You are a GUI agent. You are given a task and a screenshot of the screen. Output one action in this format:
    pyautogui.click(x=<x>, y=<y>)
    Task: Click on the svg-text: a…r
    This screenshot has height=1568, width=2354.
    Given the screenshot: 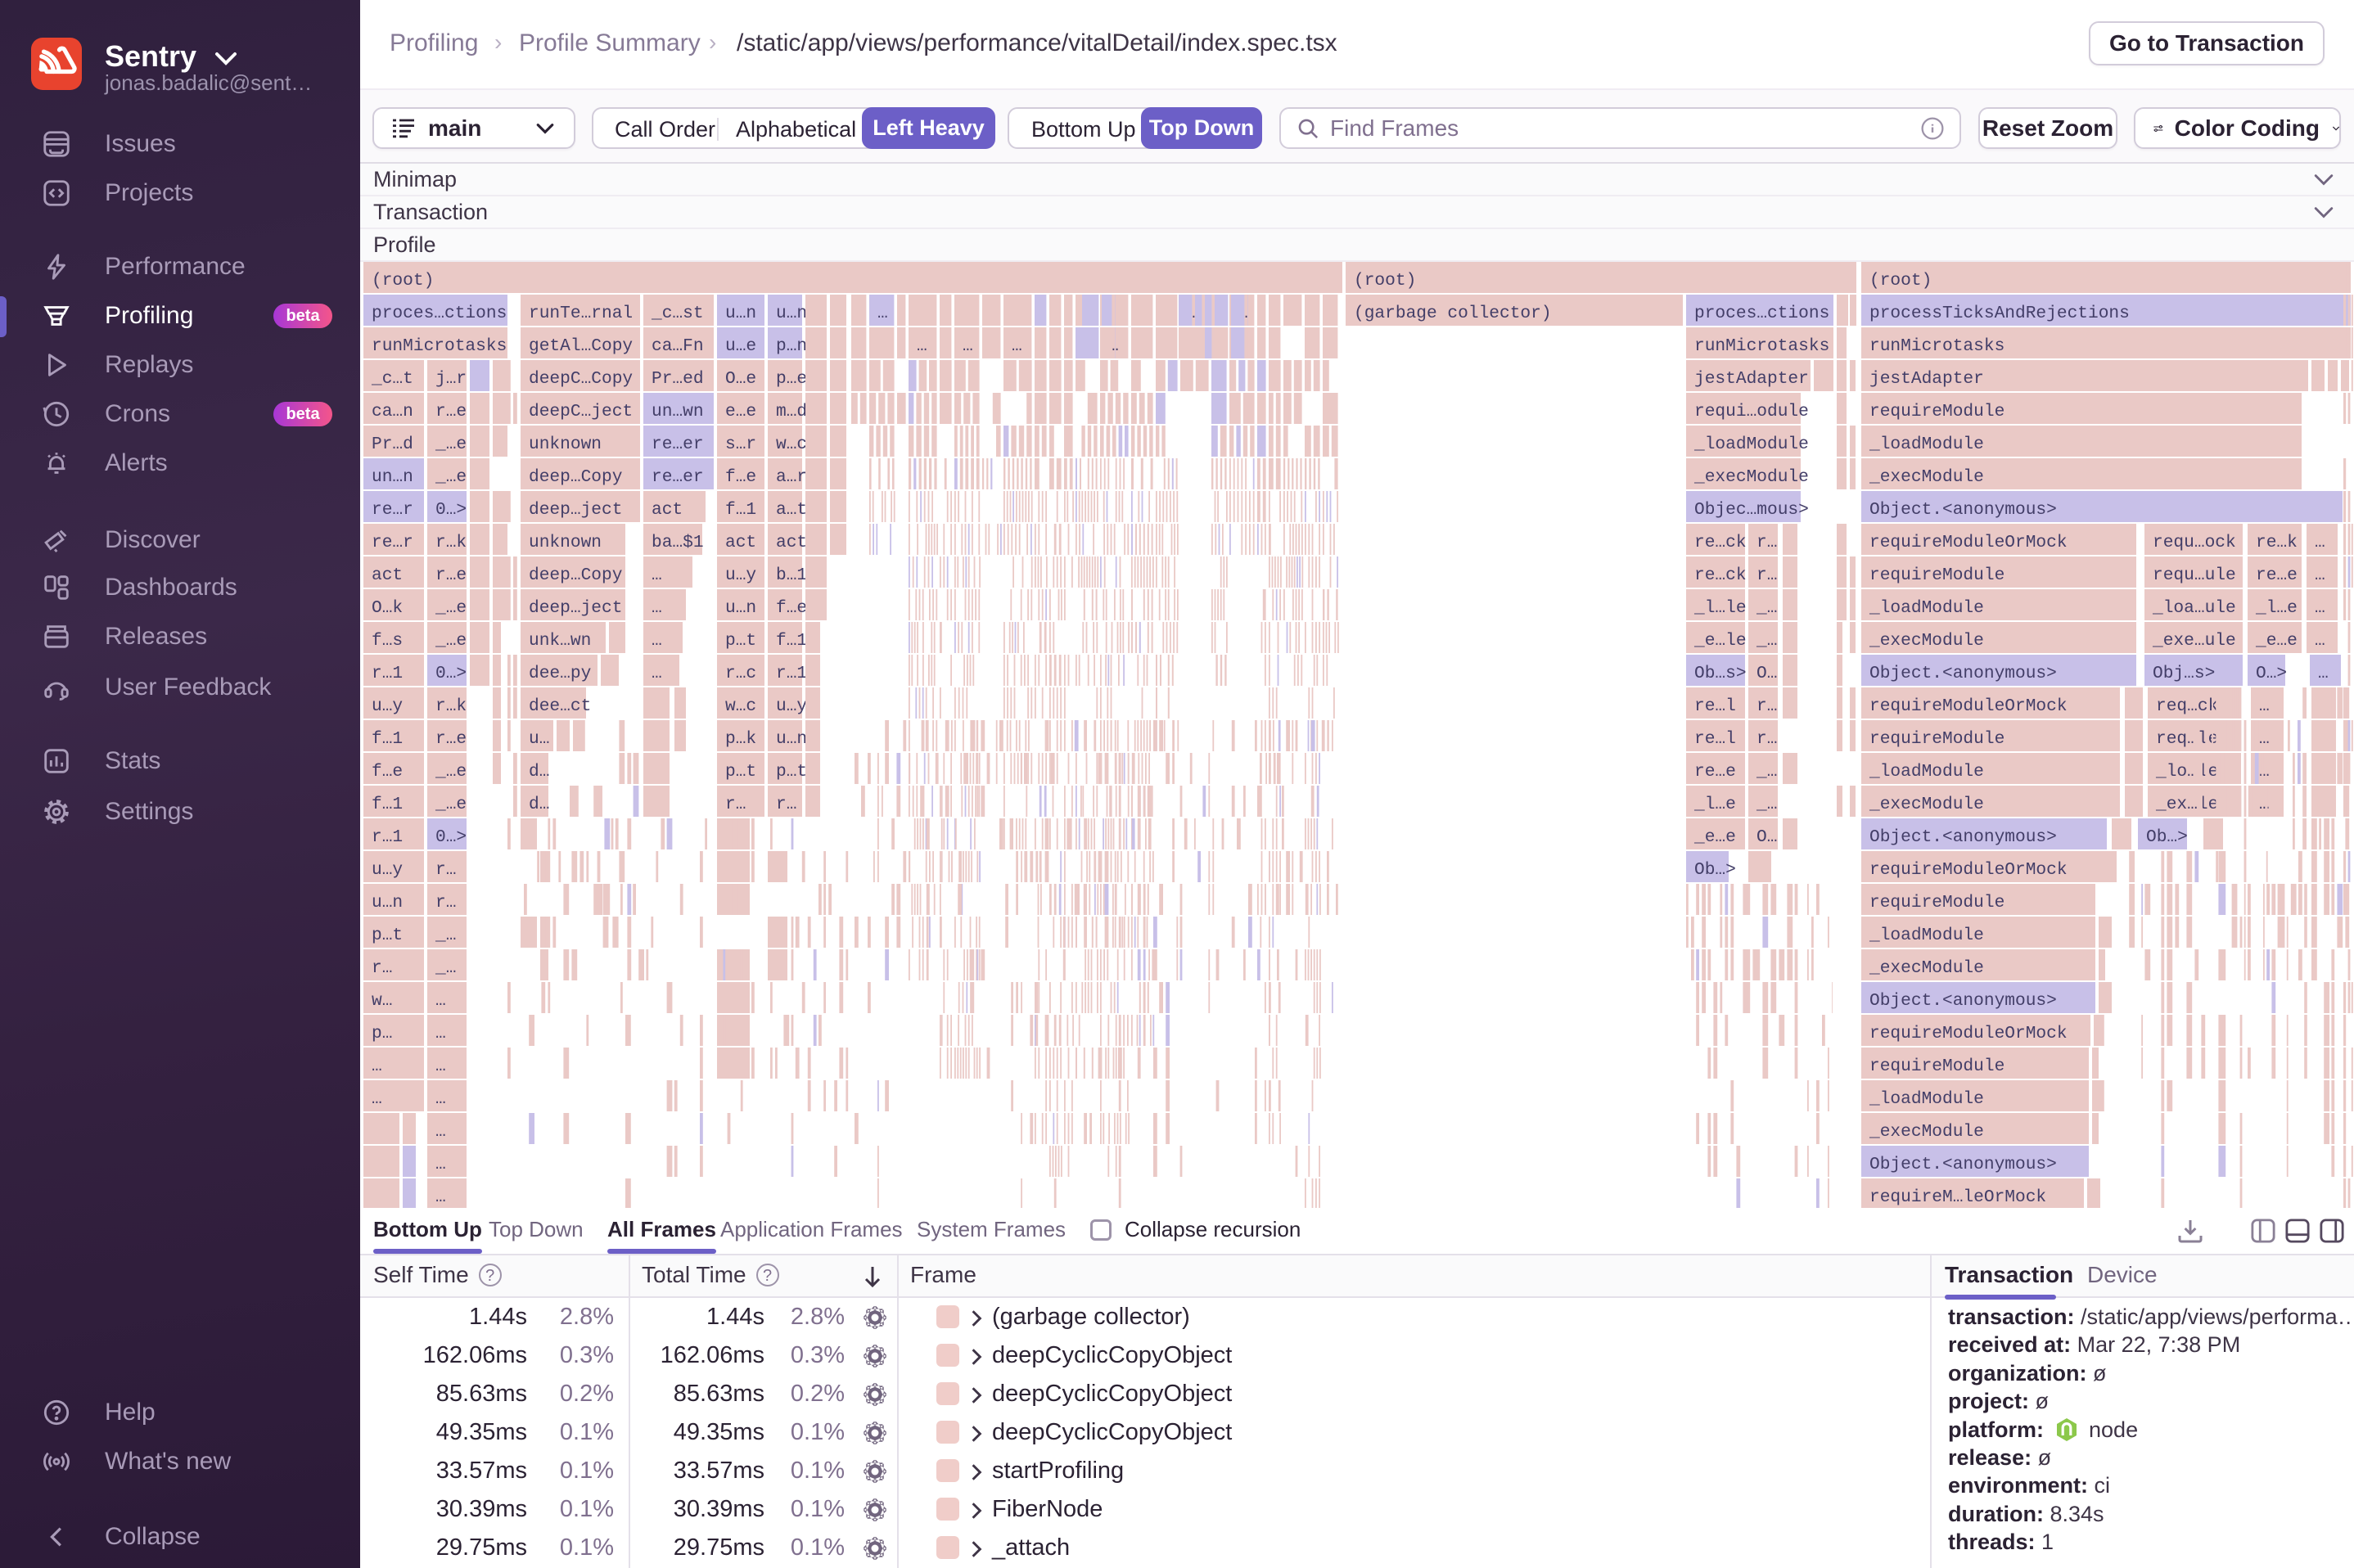 What is the action you would take?
    pyautogui.click(x=791, y=477)
    